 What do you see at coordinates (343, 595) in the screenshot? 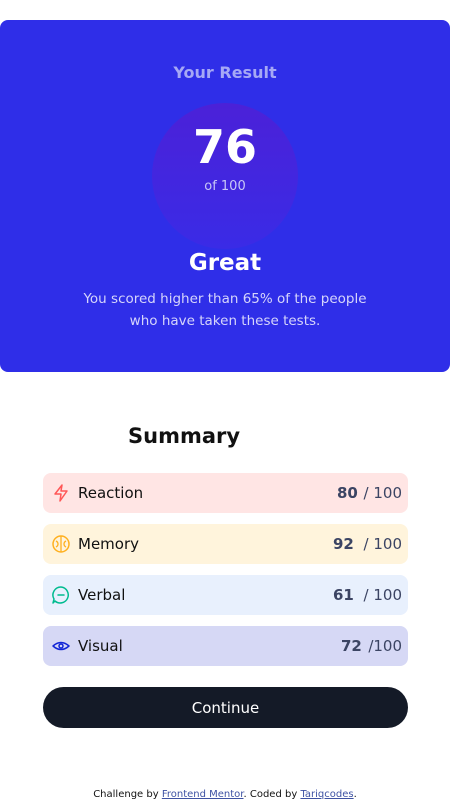
I see `summary-item-score: 61` at bounding box center [343, 595].